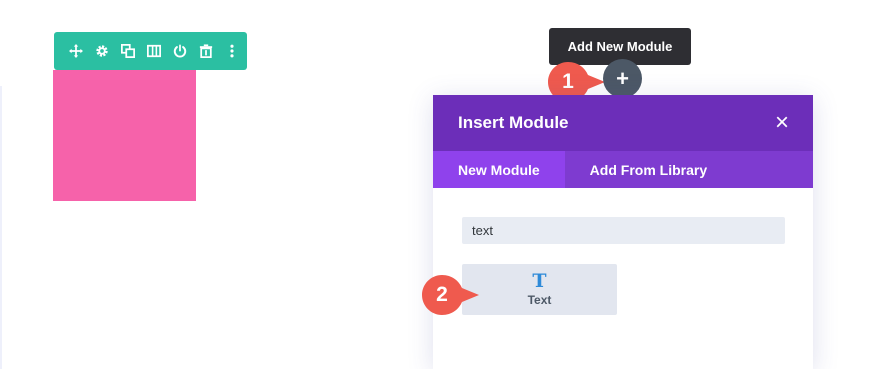 The width and height of the screenshot is (880, 369). What do you see at coordinates (102, 51) in the screenshot?
I see `gear-icon` at bounding box center [102, 51].